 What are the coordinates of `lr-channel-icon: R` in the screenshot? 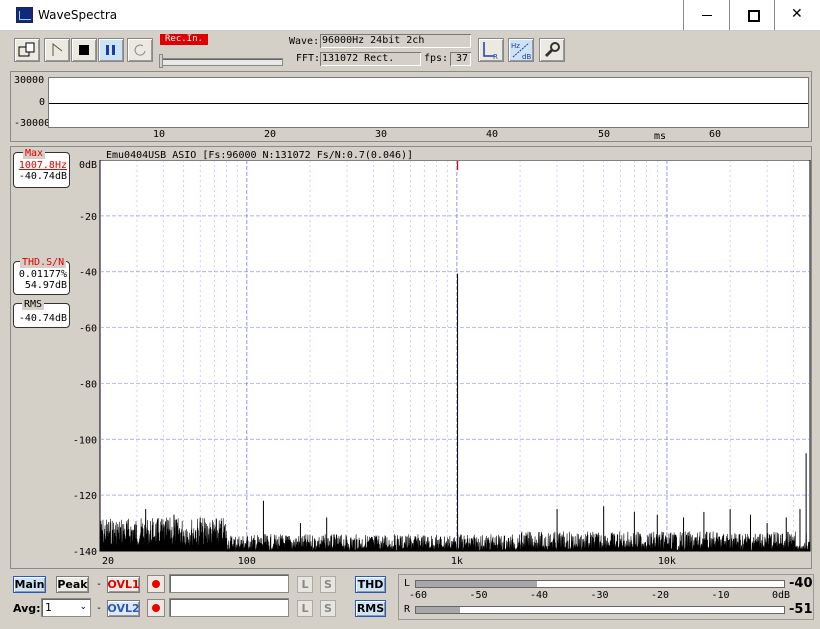 It's located at (490, 51).